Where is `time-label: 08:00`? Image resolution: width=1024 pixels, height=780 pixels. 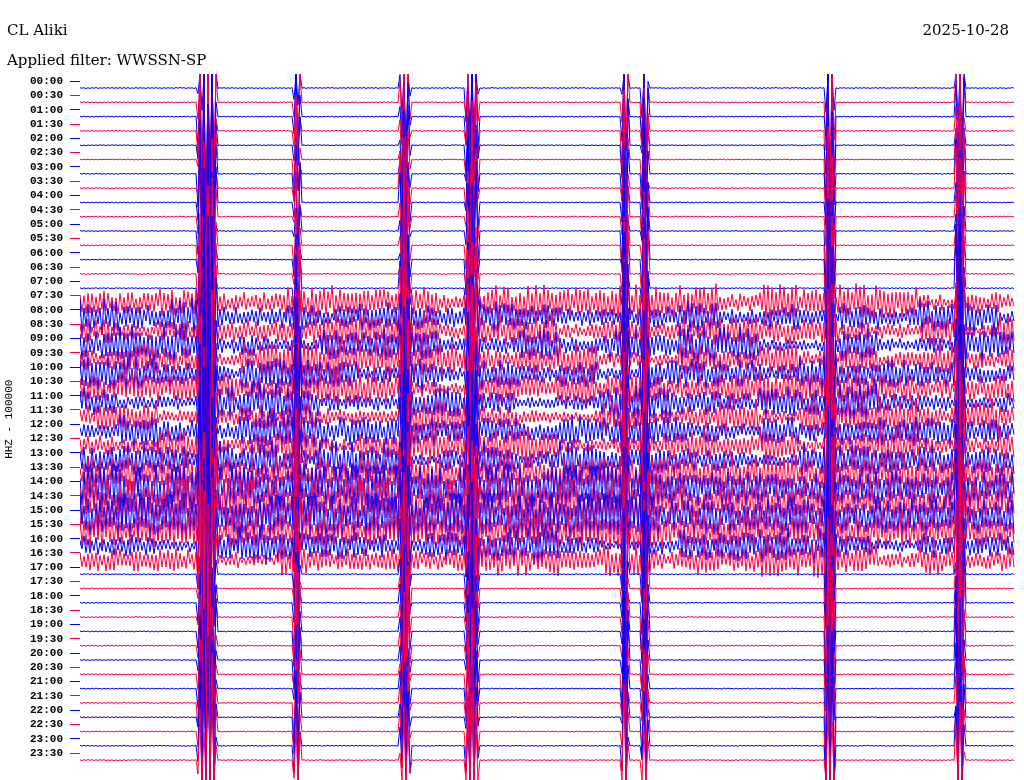
time-label: 08:00 is located at coordinates (46, 310).